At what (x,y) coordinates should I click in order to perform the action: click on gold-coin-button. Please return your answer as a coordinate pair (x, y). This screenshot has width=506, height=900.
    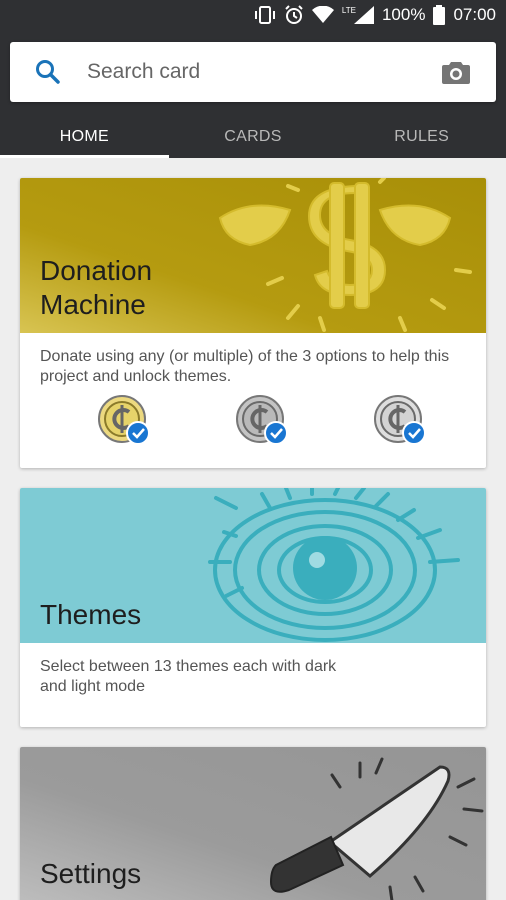
    Looking at the image, I should click on (124, 421).